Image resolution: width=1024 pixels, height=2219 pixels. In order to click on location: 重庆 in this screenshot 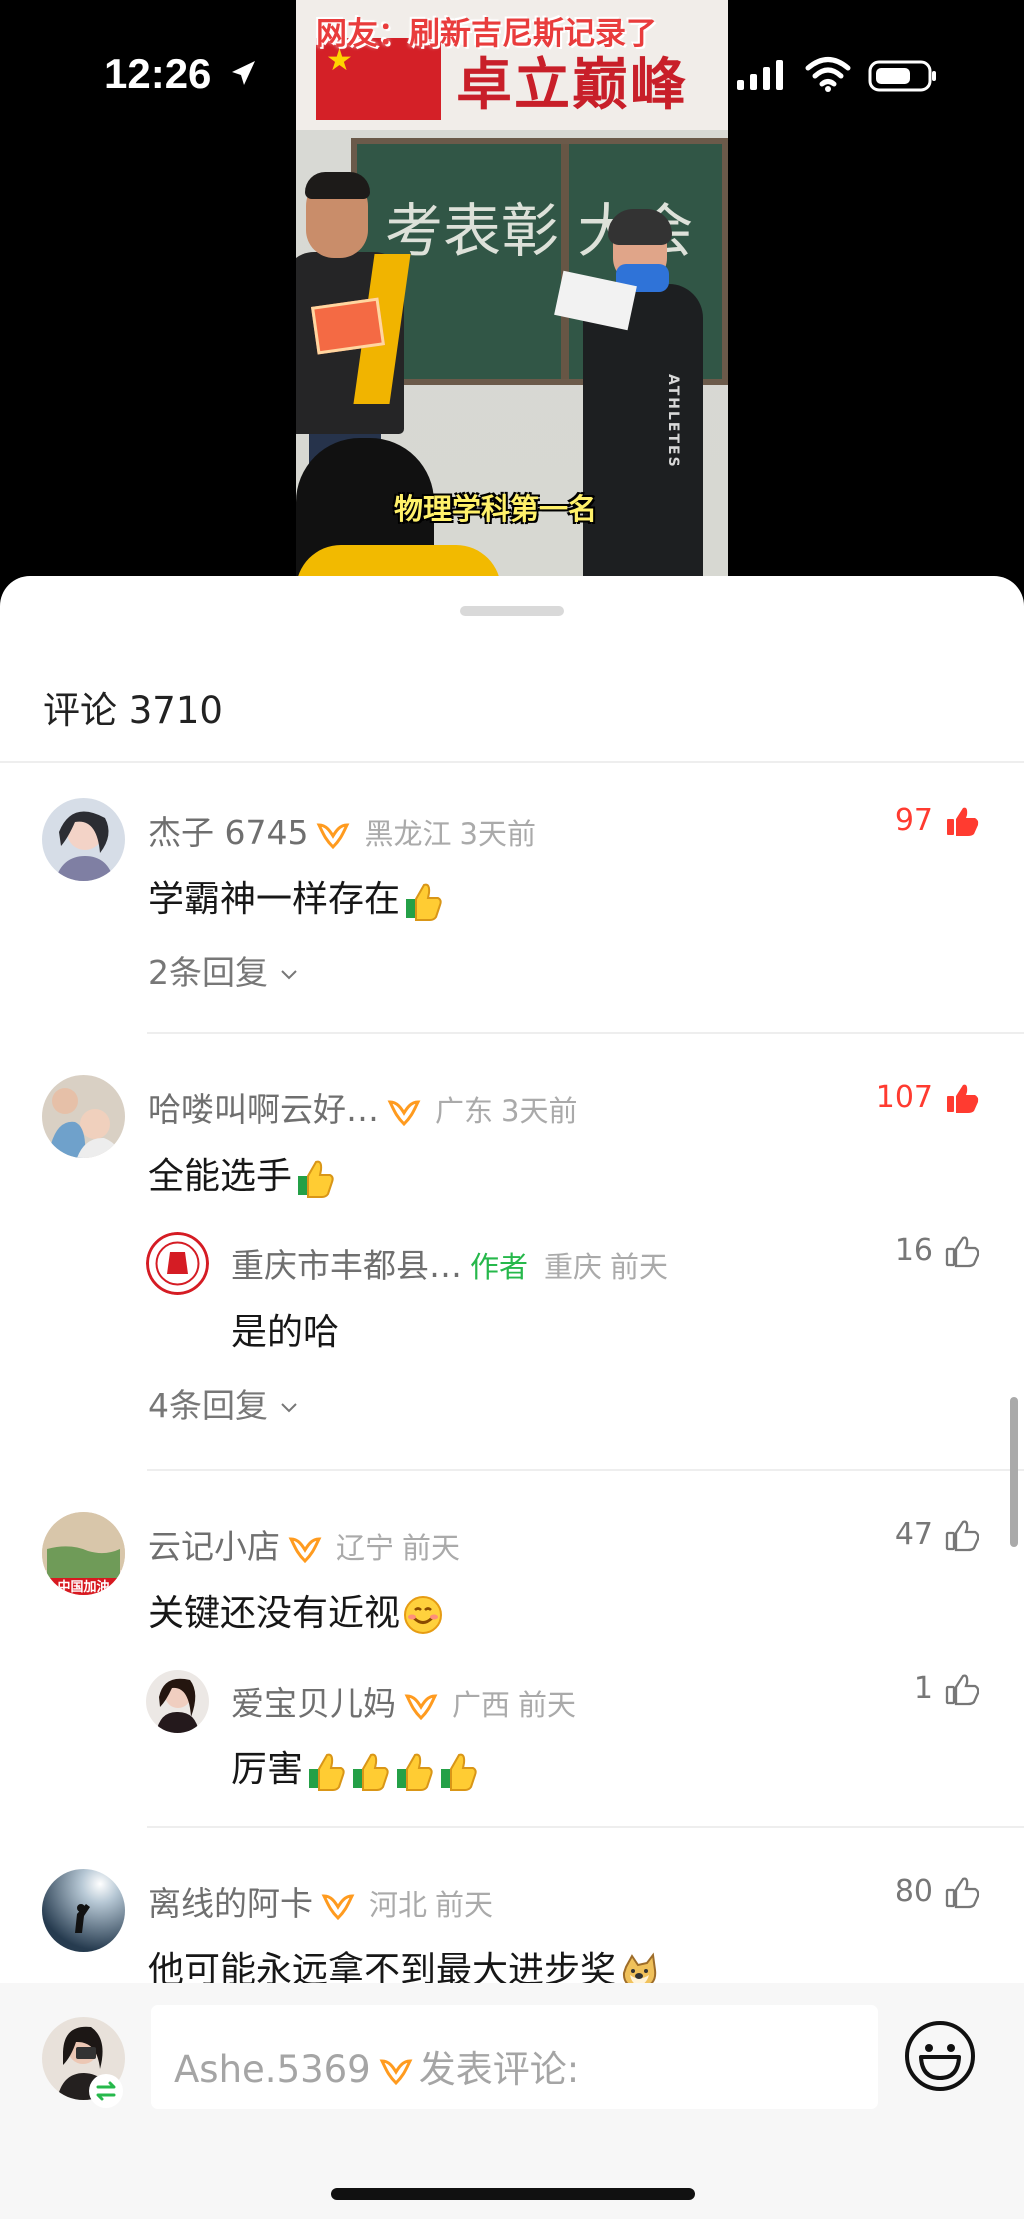, I will do `click(573, 1267)`.